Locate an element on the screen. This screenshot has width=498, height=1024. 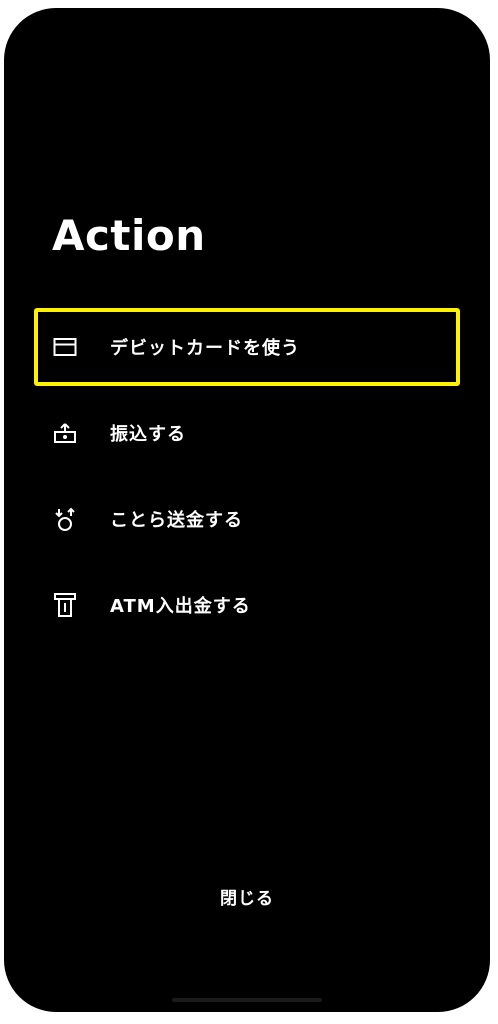
menu-item-label: デビットカードを使う is located at coordinates (205, 348).